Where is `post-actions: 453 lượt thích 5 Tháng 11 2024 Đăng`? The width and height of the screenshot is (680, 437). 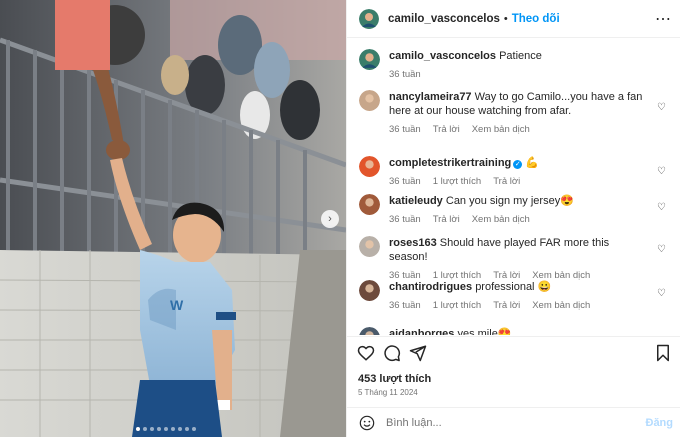 post-actions: 453 lượt thích 5 Tháng 11 2024 Đăng is located at coordinates (513, 386).